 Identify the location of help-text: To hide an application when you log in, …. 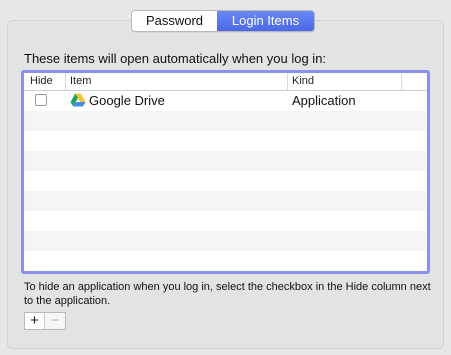
(227, 294).